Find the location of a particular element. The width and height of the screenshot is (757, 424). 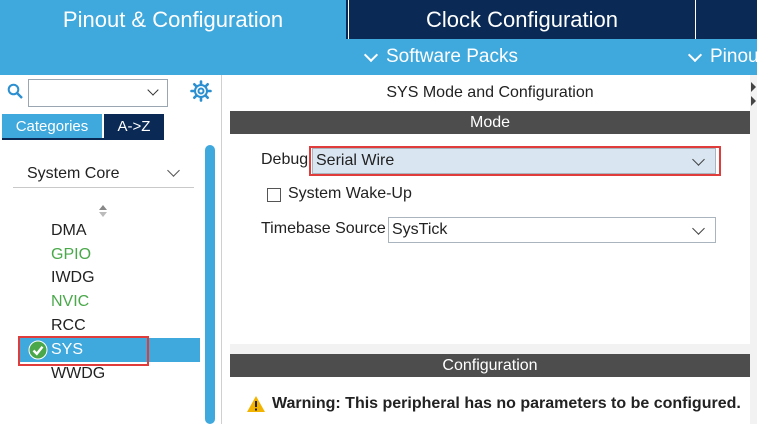

category-scrollbar is located at coordinates (210, 284).